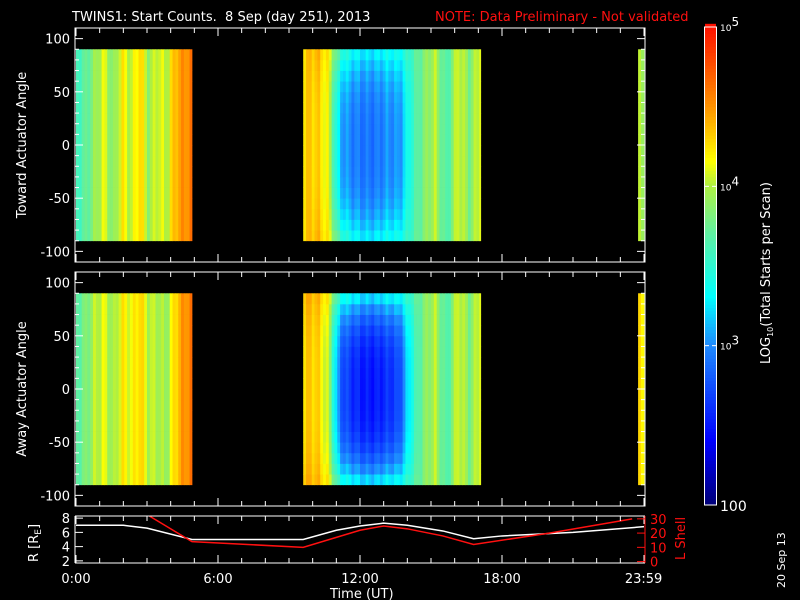 The image size is (800, 600). I want to click on colorbar-segment, so click(710, 159).